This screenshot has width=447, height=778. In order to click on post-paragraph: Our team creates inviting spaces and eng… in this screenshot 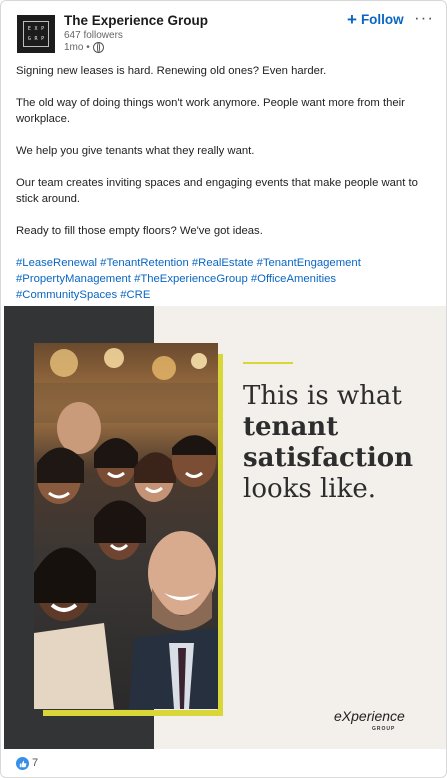, I will do `click(217, 191)`.